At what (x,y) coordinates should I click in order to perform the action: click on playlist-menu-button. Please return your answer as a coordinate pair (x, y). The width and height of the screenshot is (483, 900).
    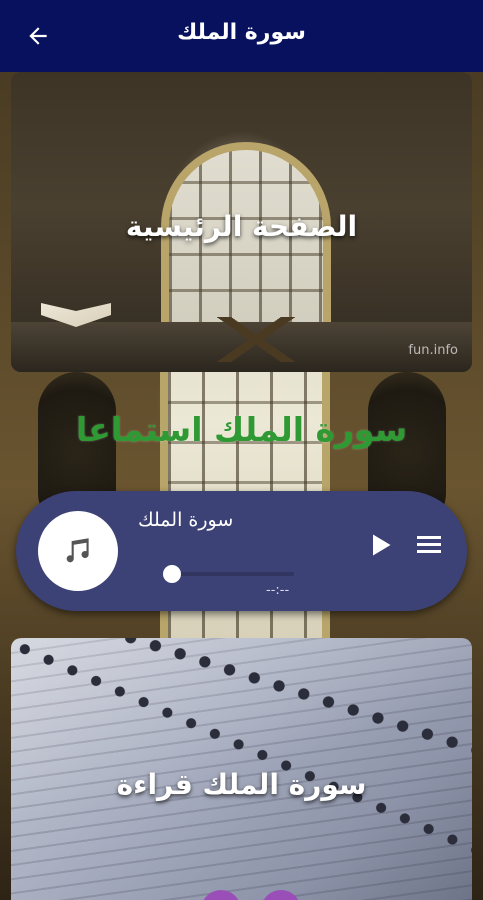
    Looking at the image, I should click on (429, 544).